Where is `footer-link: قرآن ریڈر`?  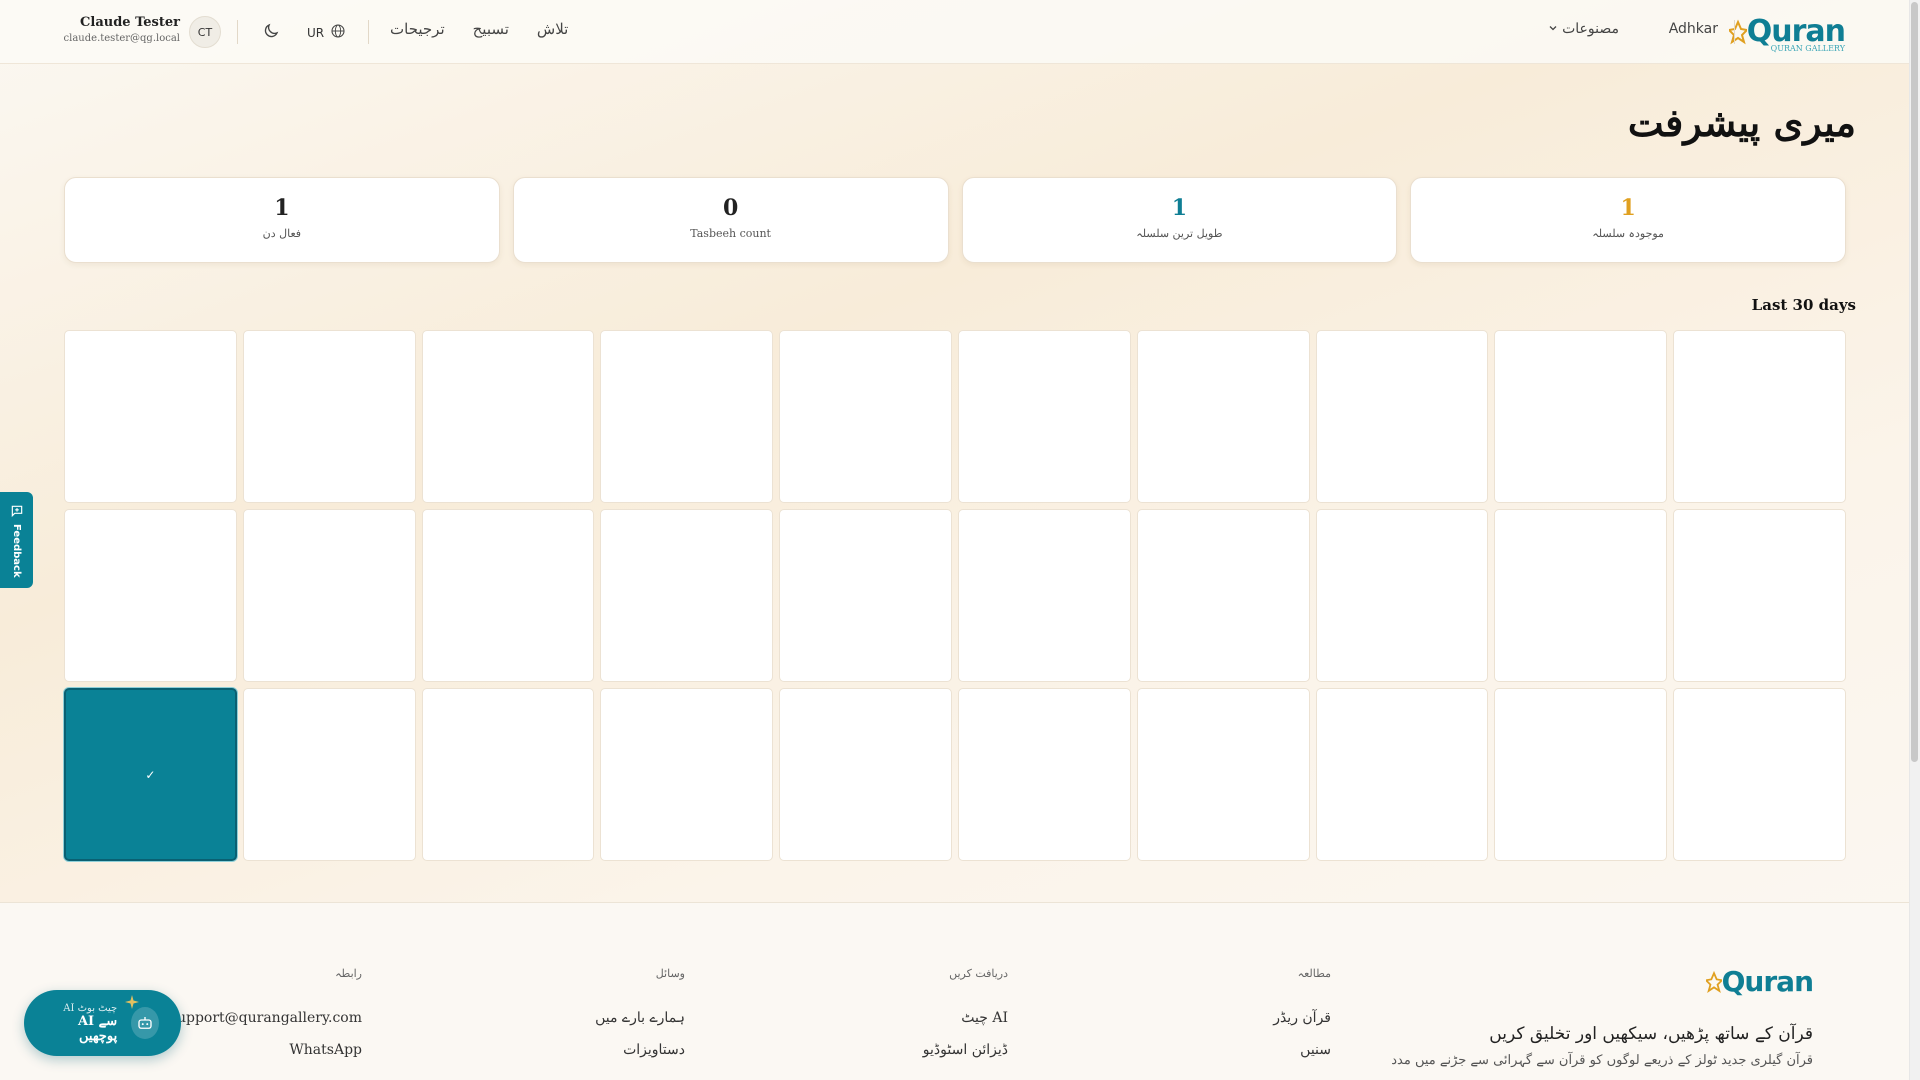 footer-link: قرآن ریڈر is located at coordinates (1302, 1018).